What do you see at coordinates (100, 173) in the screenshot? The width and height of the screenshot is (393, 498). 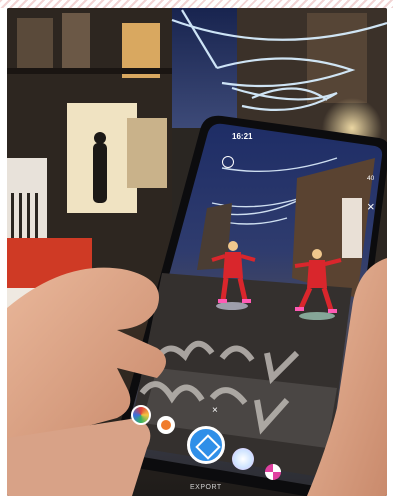 I see `pedestrian` at bounding box center [100, 173].